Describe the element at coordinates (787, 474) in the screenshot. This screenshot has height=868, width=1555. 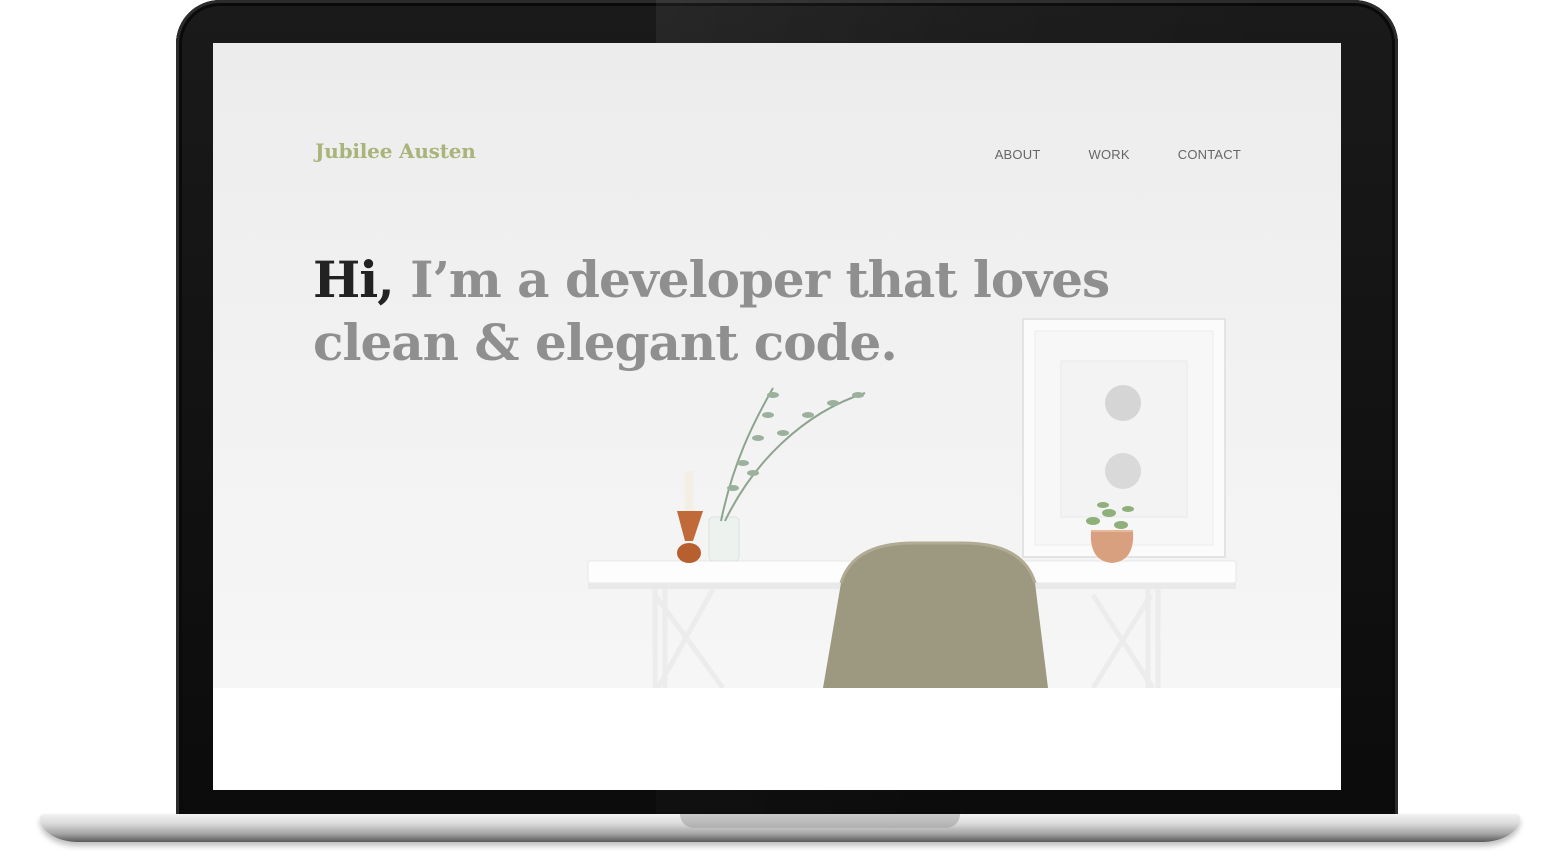
I see `plant-jar` at that location.